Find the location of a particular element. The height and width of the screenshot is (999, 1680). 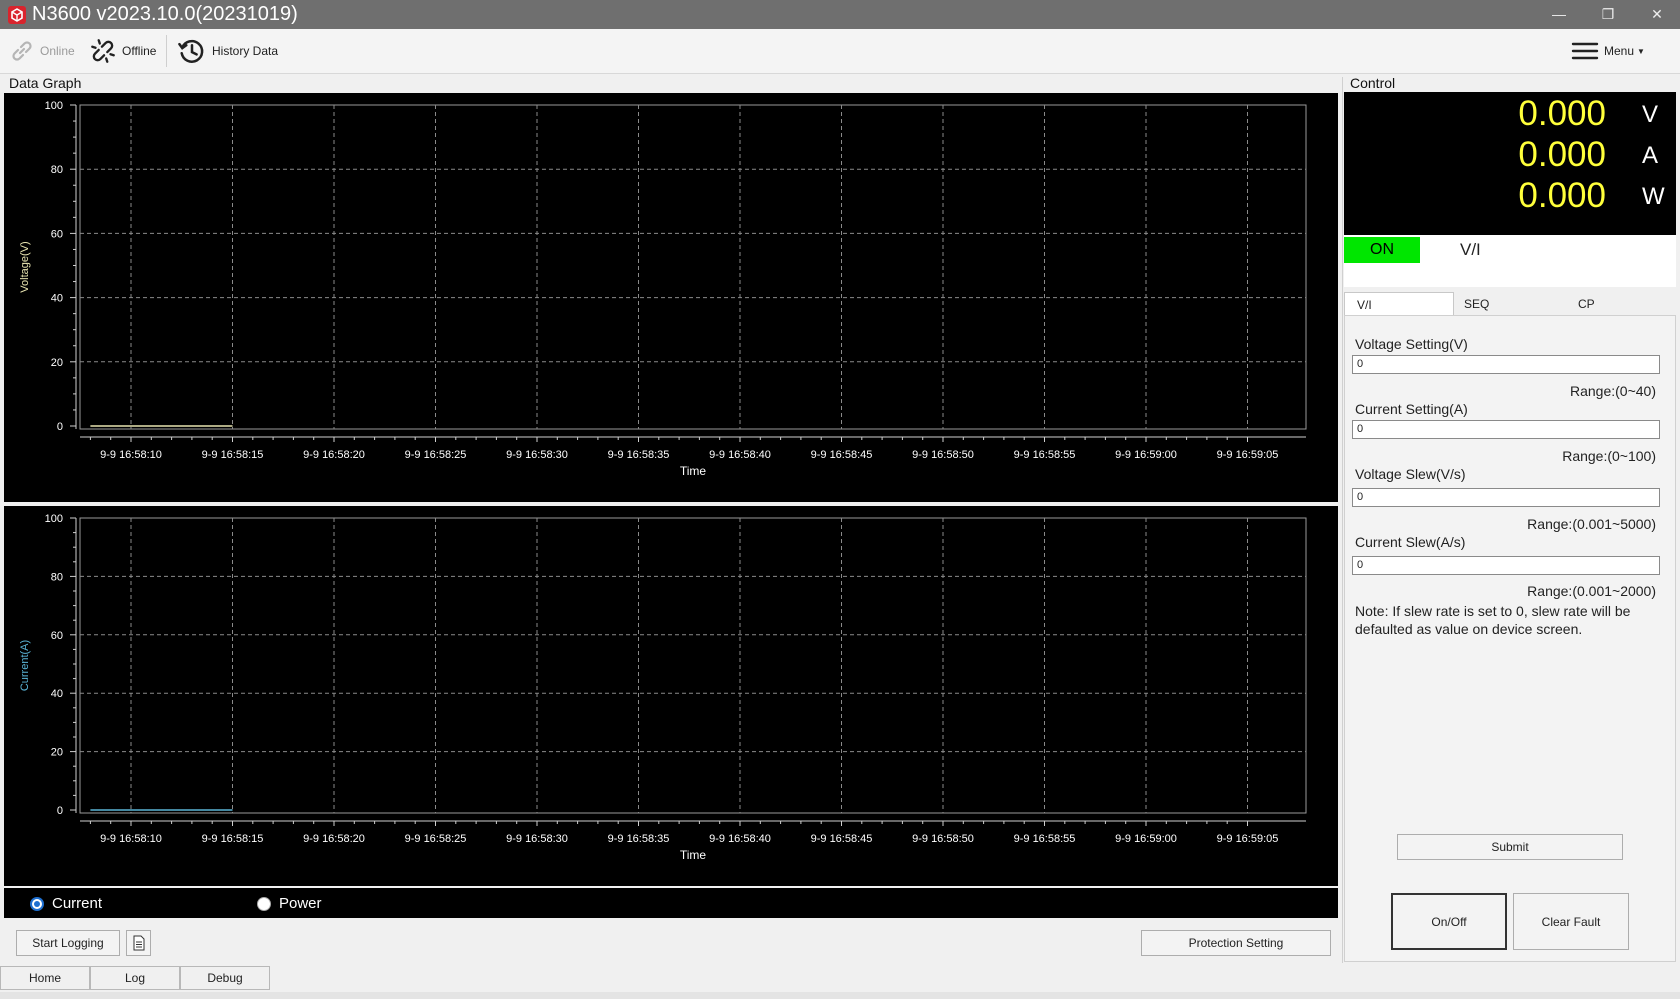

power-readout: 0.000 is located at coordinates (1562, 195).